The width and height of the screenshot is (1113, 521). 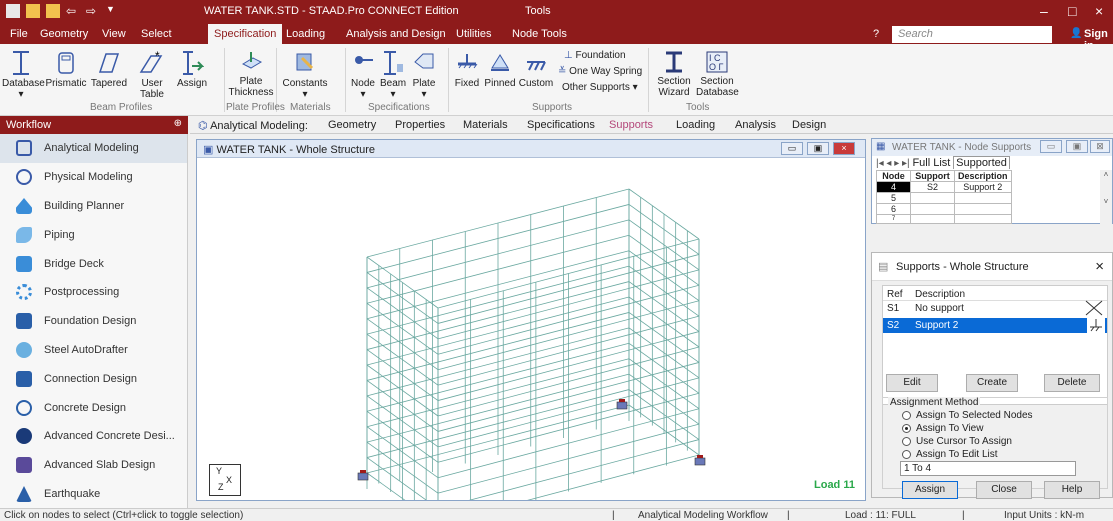 I want to click on custom-support-button: Custom, so click(x=536, y=69).